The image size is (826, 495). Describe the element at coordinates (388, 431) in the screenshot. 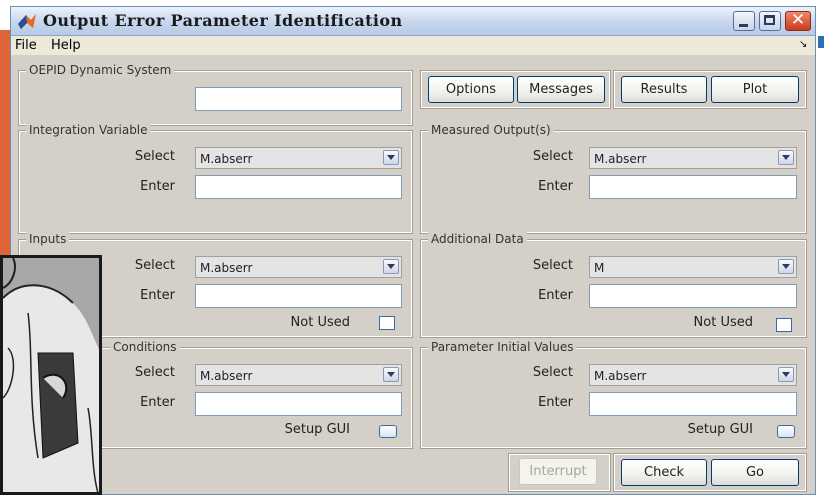

I see `initial-setup-gui-button` at that location.